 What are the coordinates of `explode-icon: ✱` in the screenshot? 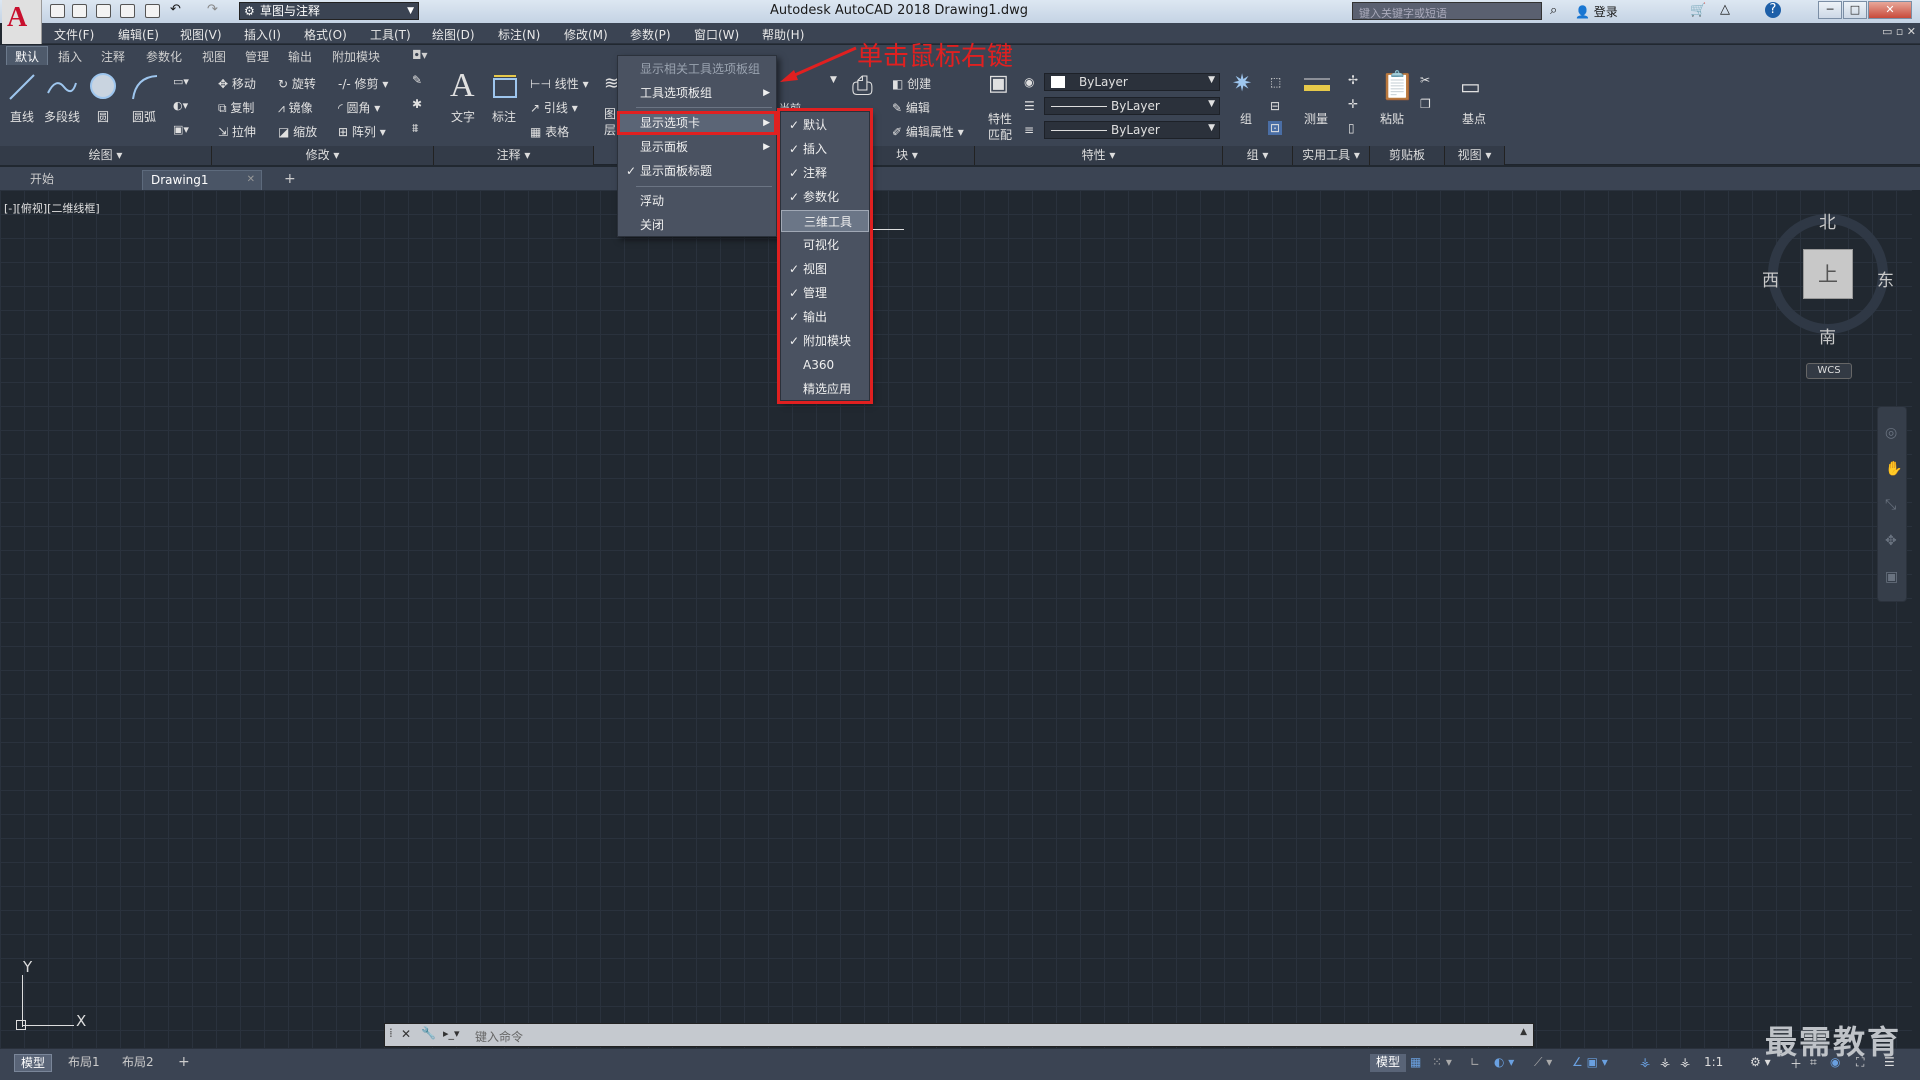 It's located at (417, 104).